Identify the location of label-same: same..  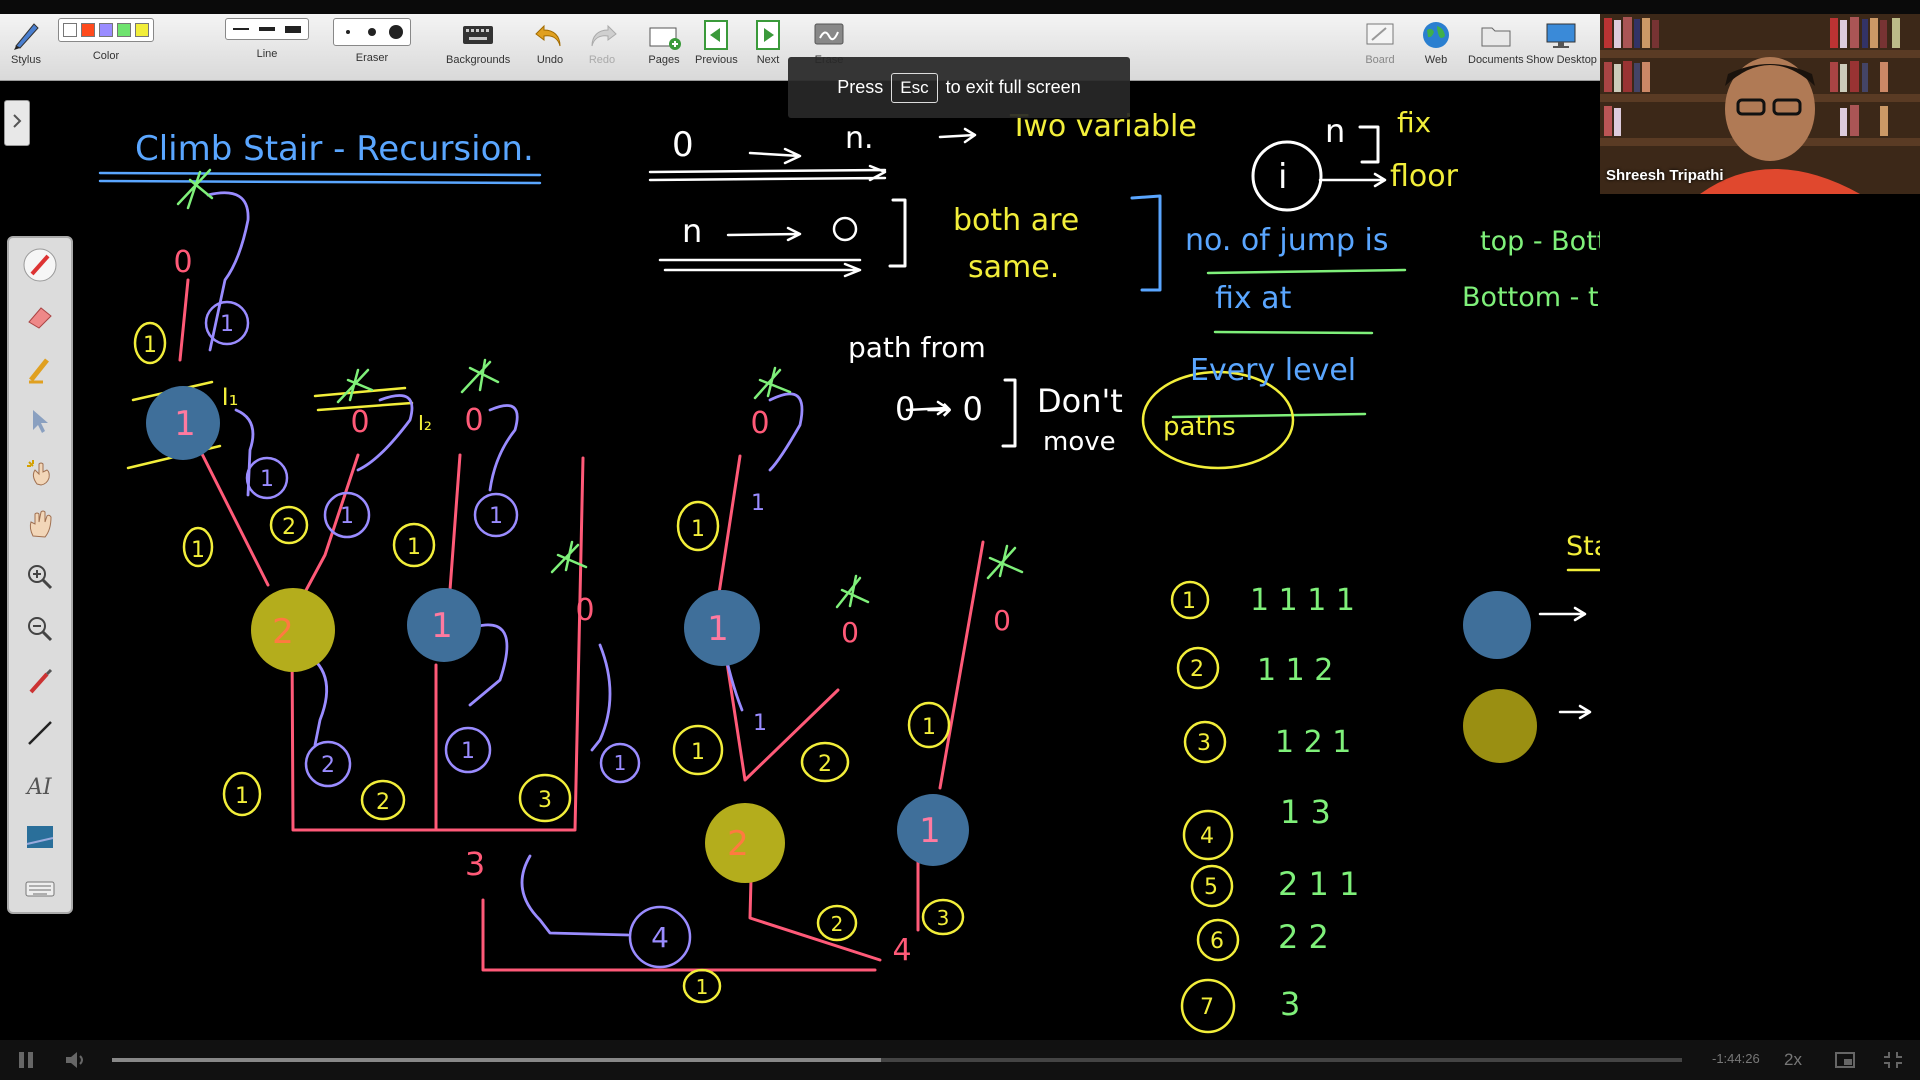
(1013, 267).